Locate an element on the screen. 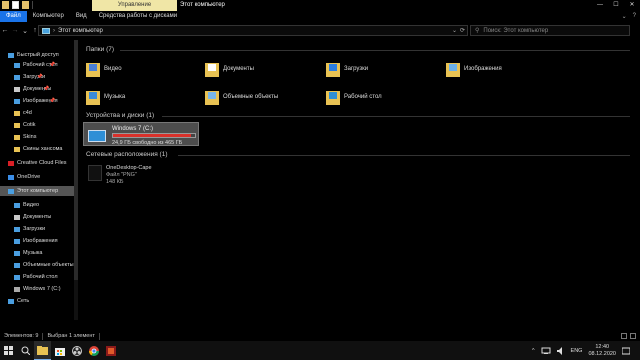 The image size is (640, 360). tab-drive-tools: Средства работы с дисками is located at coordinates (138, 16).